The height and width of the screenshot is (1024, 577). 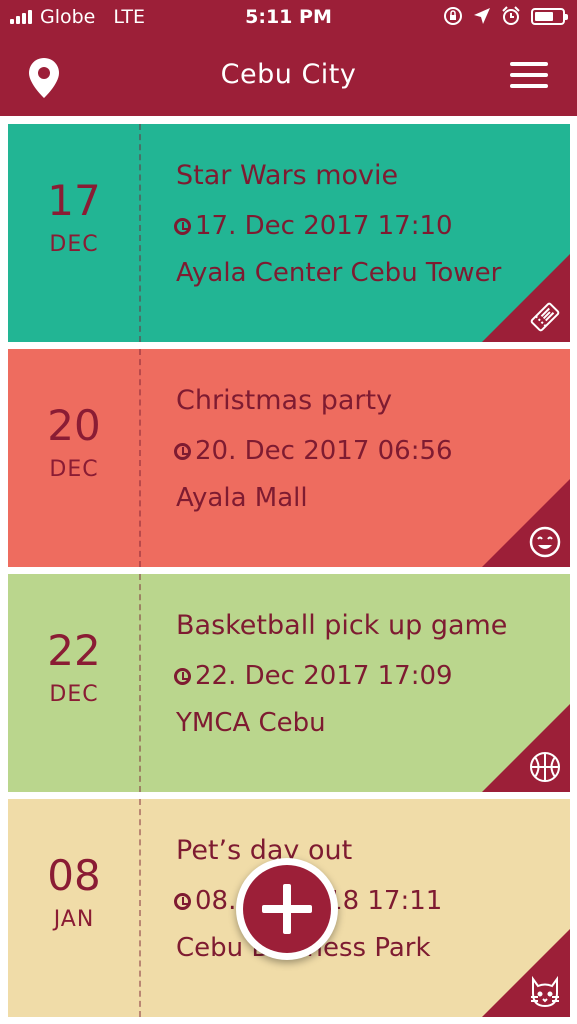 What do you see at coordinates (324, 451) in the screenshot?
I see `event-datetime-text: 20. Dec 2017 06:56` at bounding box center [324, 451].